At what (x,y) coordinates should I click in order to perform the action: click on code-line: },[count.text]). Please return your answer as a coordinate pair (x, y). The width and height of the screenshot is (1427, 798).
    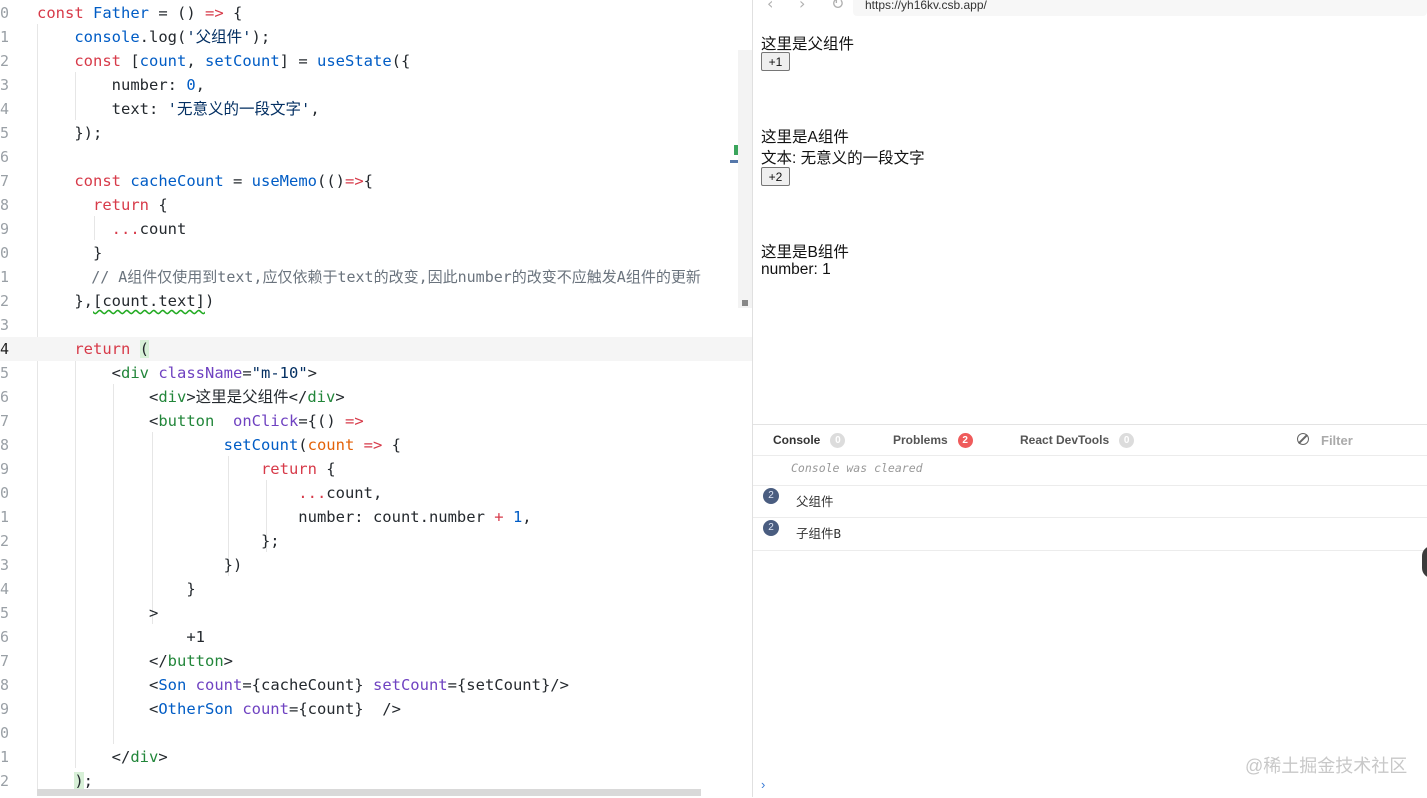
    Looking at the image, I should click on (125, 301).